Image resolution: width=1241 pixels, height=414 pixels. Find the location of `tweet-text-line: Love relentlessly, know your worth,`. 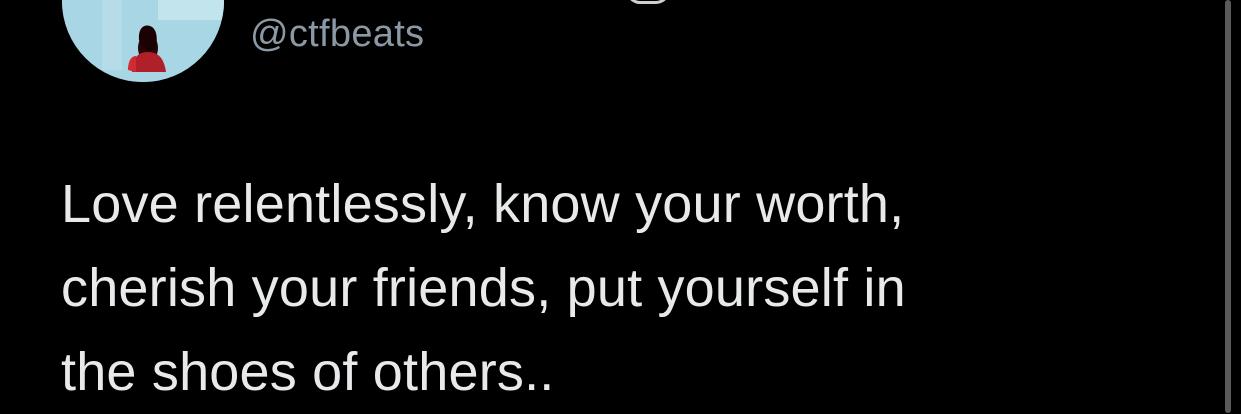

tweet-text-line: Love relentlessly, know your worth, is located at coordinates (483, 204).